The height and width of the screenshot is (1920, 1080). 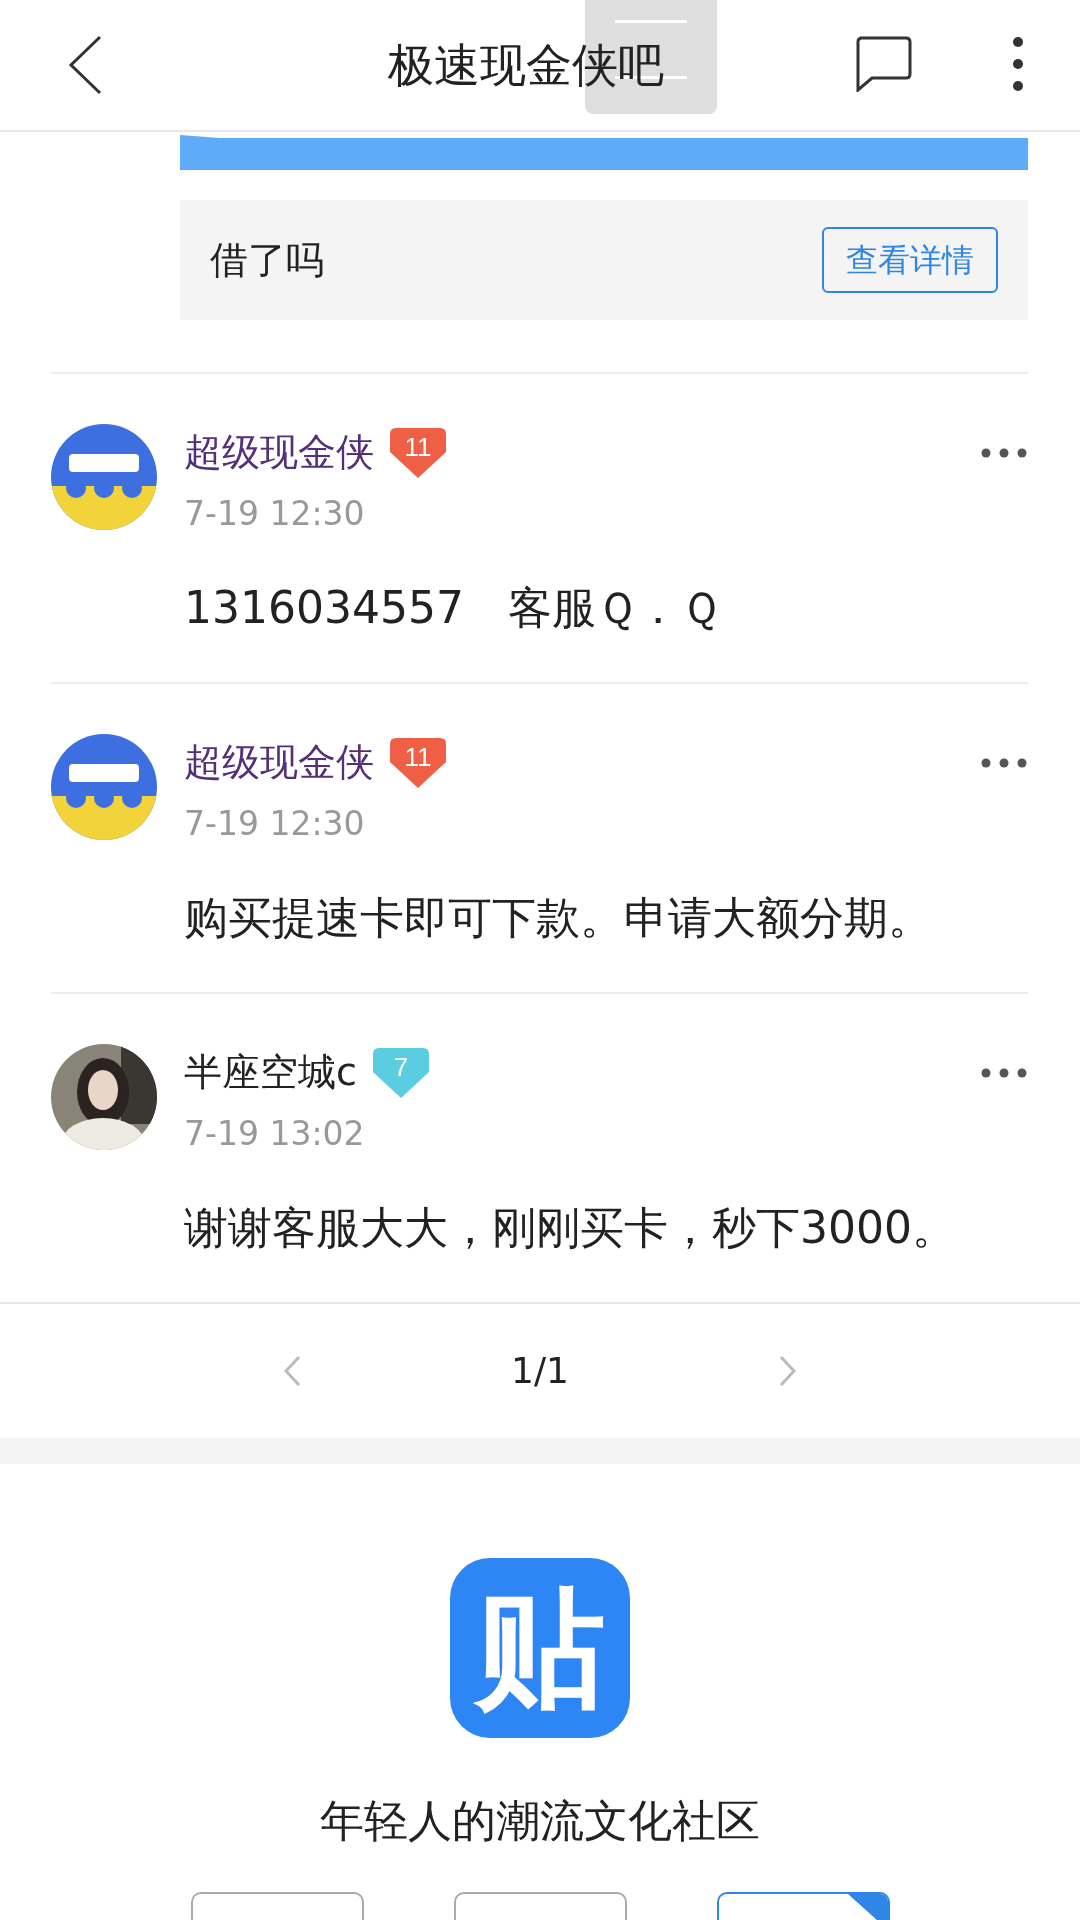 I want to click on card-text: 借了吗, so click(x=267, y=260).